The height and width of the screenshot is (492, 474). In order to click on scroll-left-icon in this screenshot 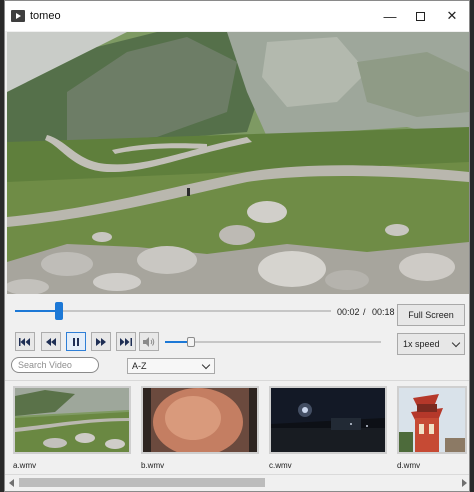, I will do `click(11, 483)`.